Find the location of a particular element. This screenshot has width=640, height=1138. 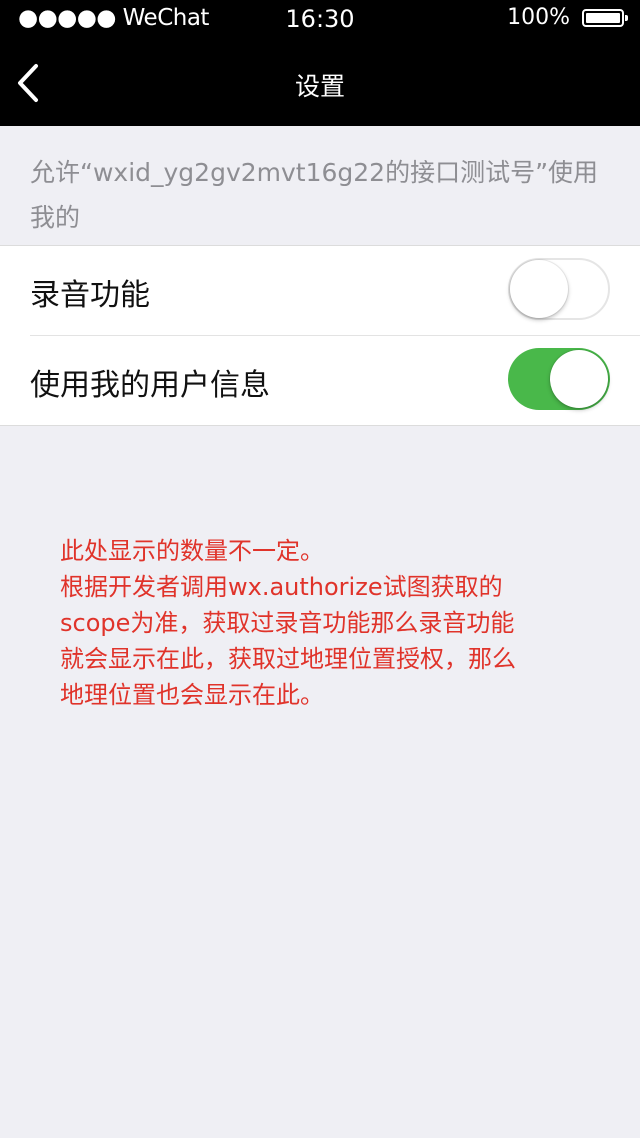

permission-description: 允许“wxid_yg2gv2mvt16g22的接口测试号”使用我的 is located at coordinates (314, 195).